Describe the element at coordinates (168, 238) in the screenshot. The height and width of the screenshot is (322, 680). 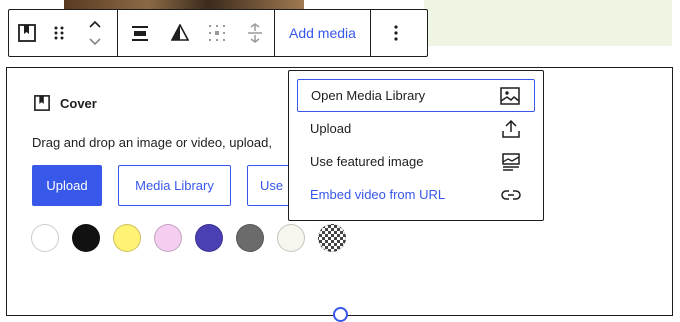
I see `color-swatch-pink` at that location.